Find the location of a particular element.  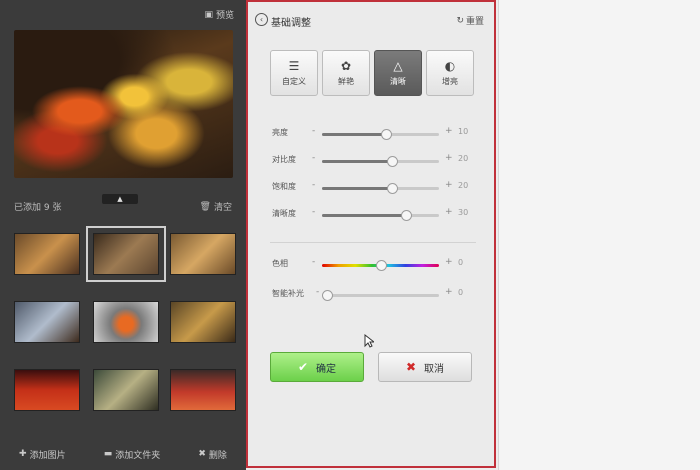

triangle-icon: △ is located at coordinates (398, 65).